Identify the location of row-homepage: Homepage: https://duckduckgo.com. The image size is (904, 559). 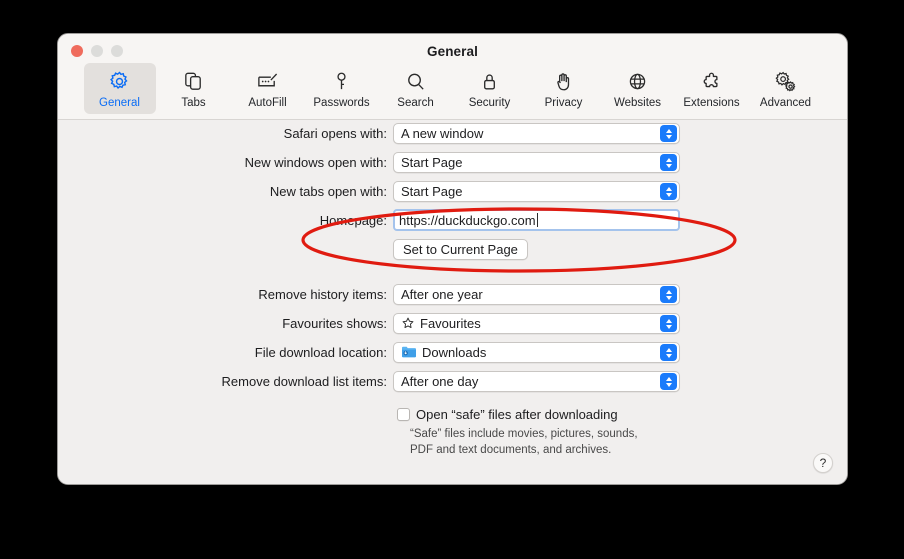
(452, 220).